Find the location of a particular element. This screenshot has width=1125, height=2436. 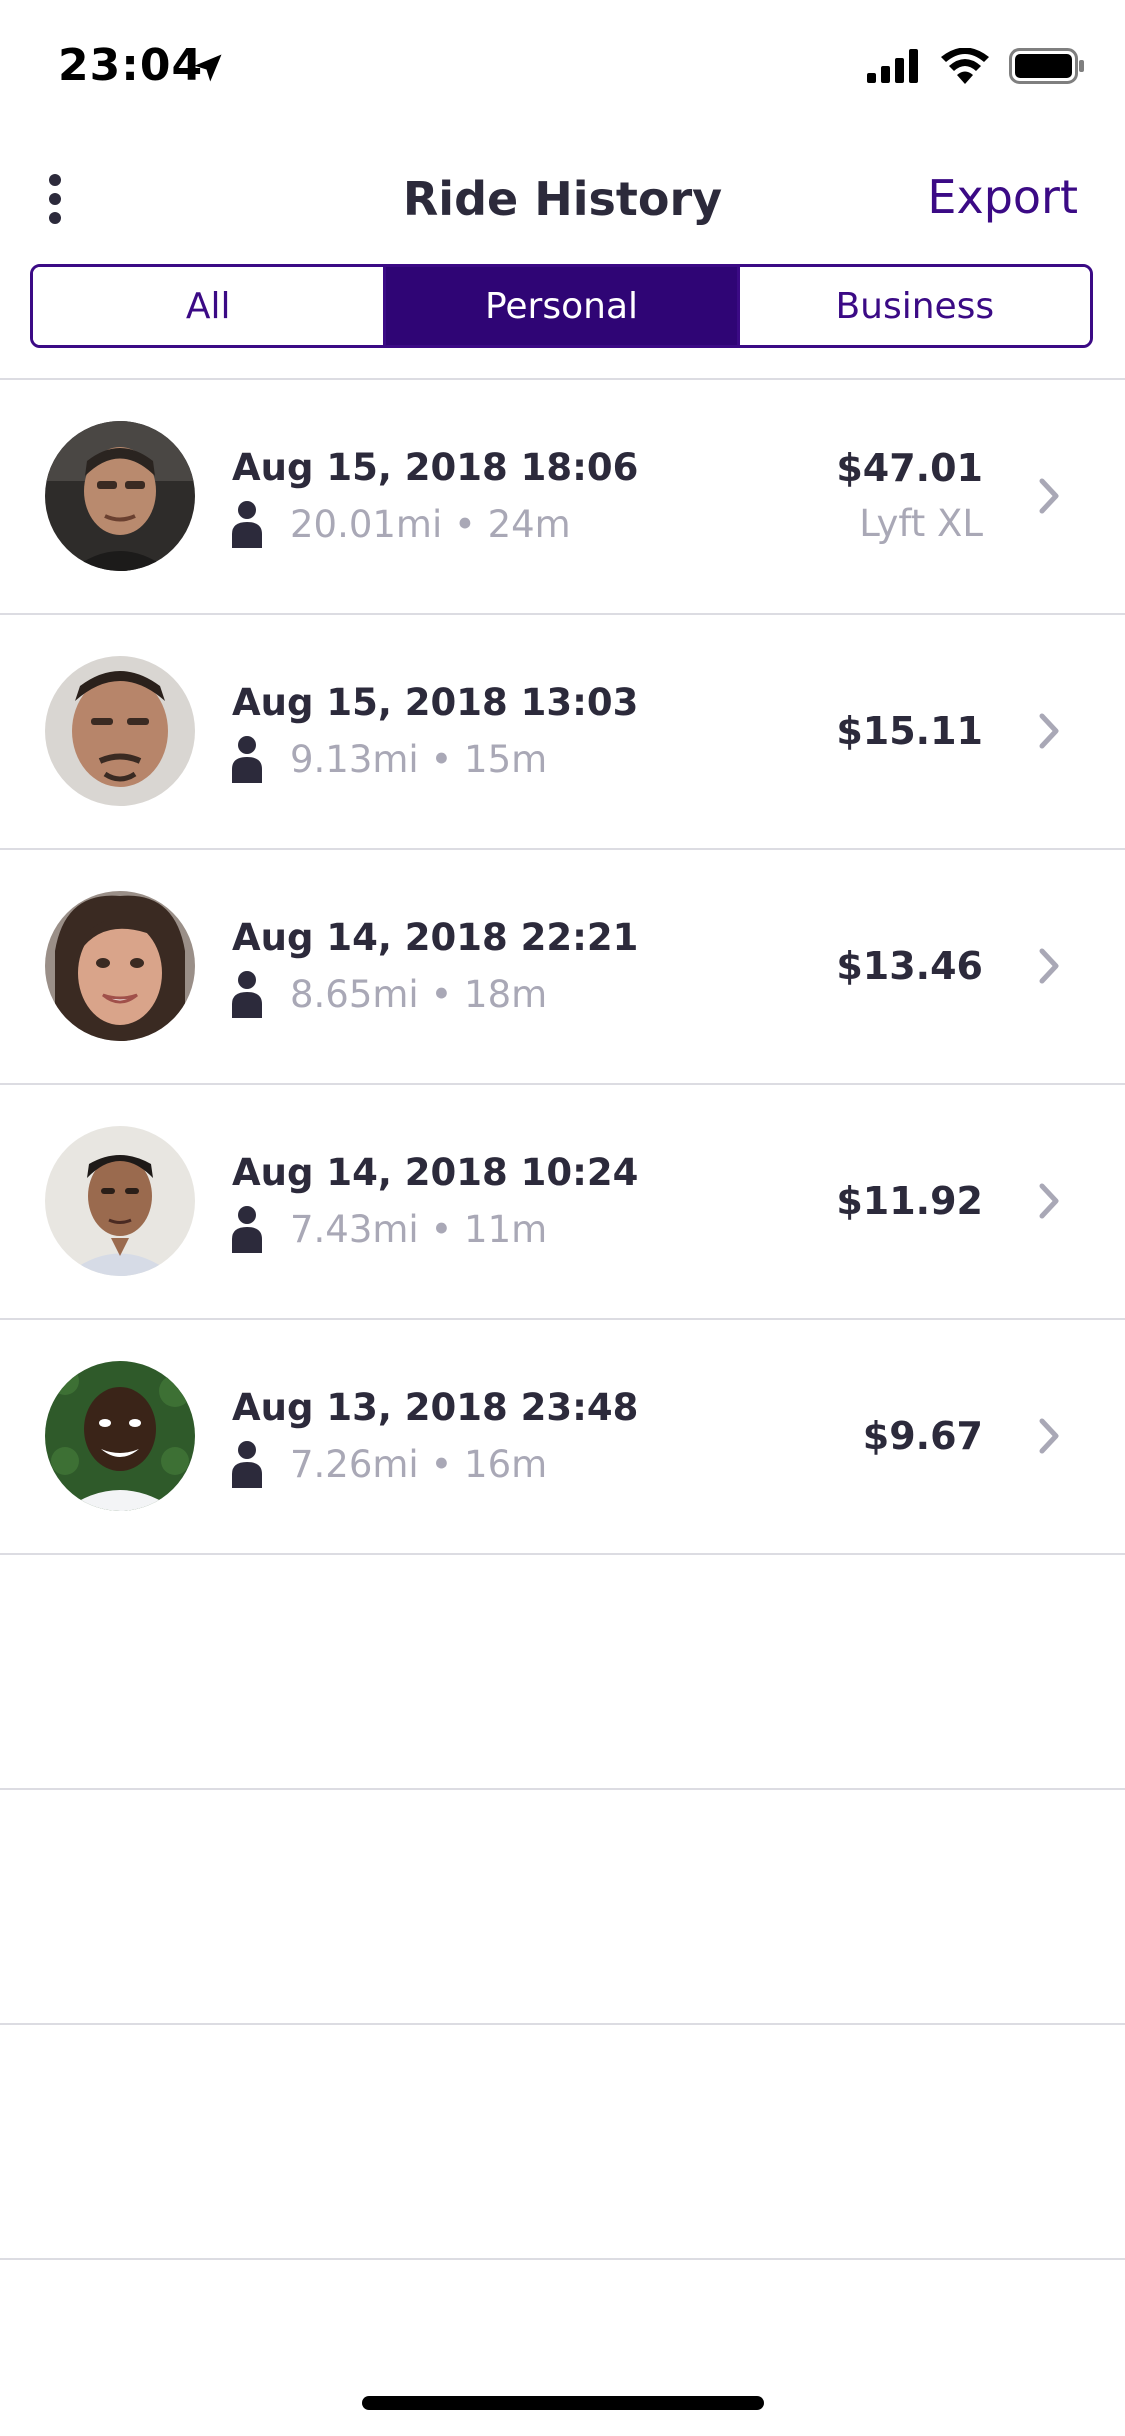

ride-filter-tabs: All Personal Business is located at coordinates (561, 306).